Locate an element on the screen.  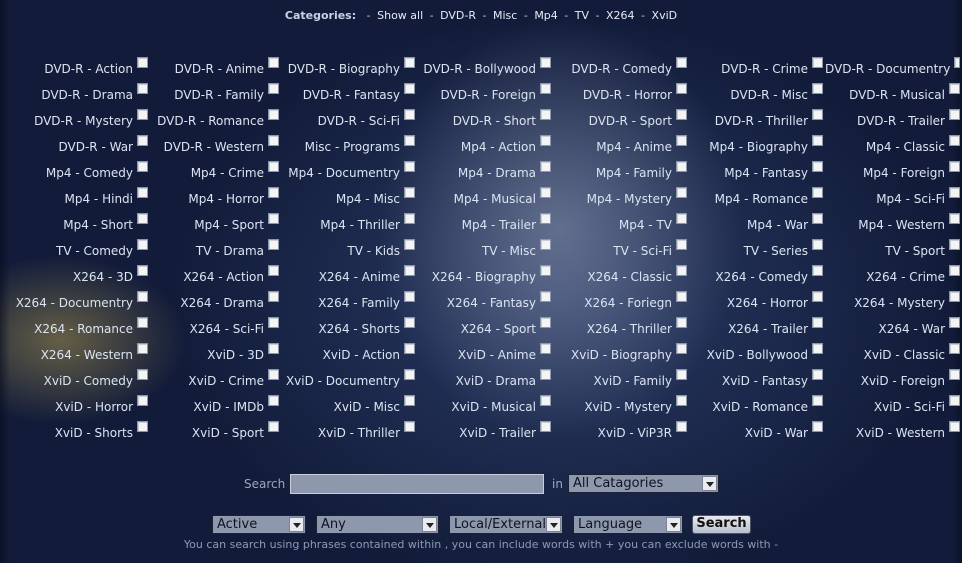
source-select: Local/External is located at coordinates (506, 524).